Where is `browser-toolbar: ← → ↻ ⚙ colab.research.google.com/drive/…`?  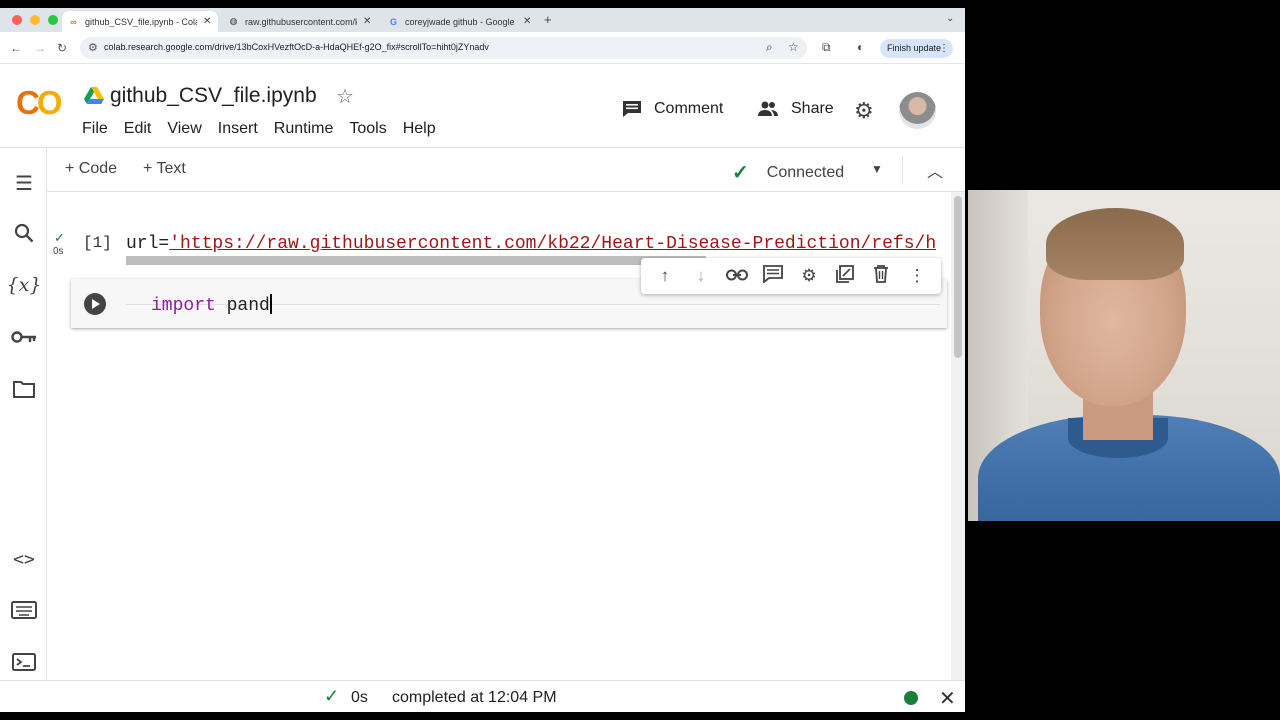 browser-toolbar: ← → ↻ ⚙ colab.research.google.com/drive/… is located at coordinates (482, 48).